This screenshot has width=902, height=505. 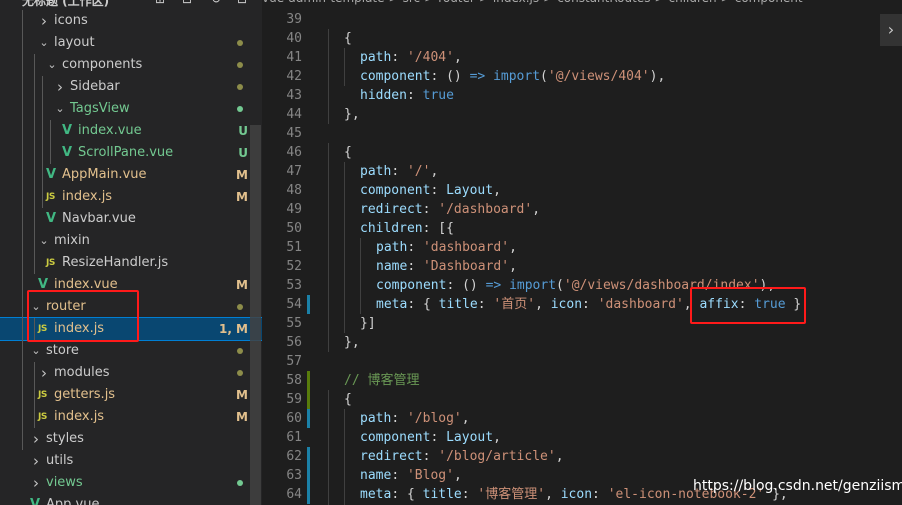 What do you see at coordinates (582, 190) in the screenshot?
I see `code-line: 48 component: Layout,` at bounding box center [582, 190].